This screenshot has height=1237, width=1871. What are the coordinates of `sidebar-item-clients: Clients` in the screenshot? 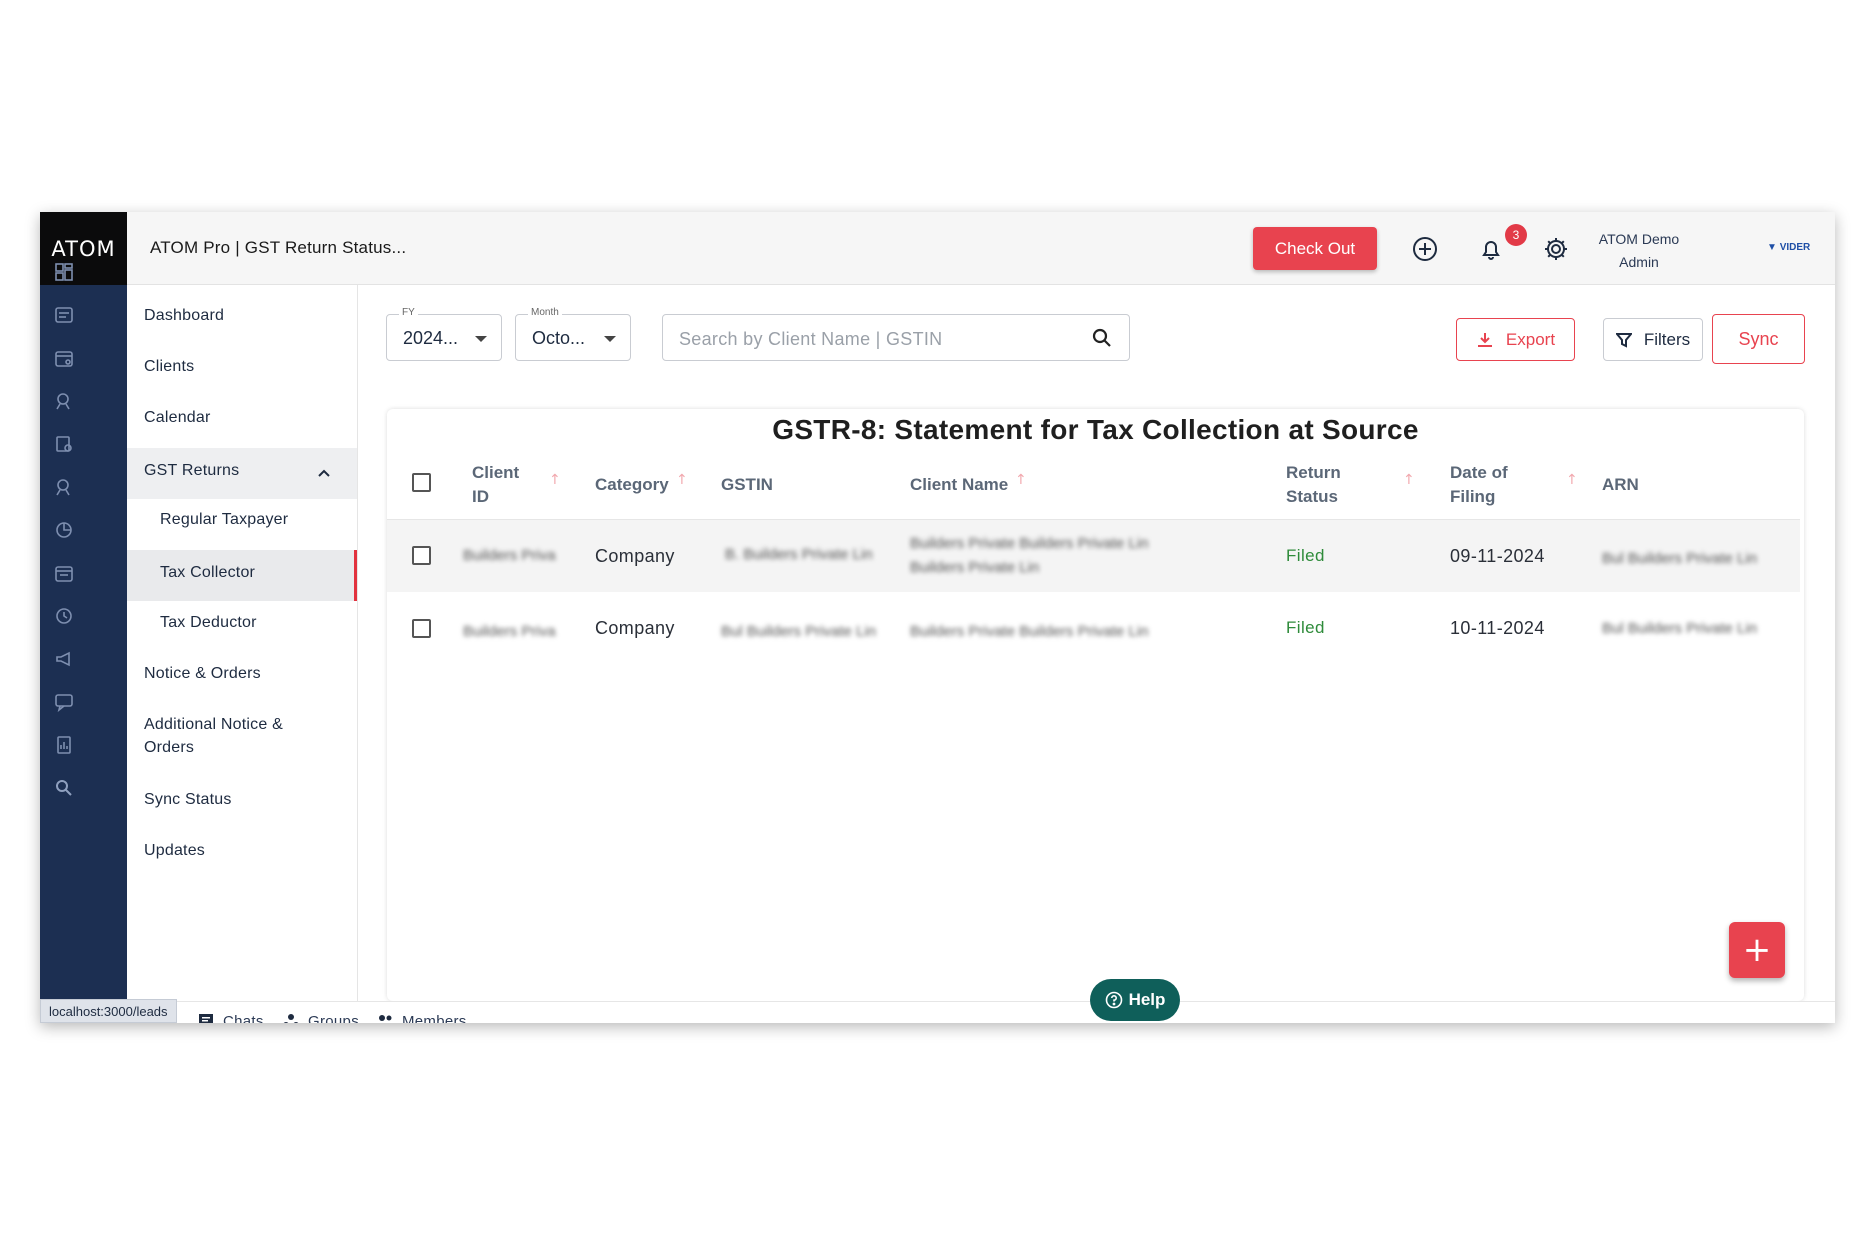 It's located at (242, 370).